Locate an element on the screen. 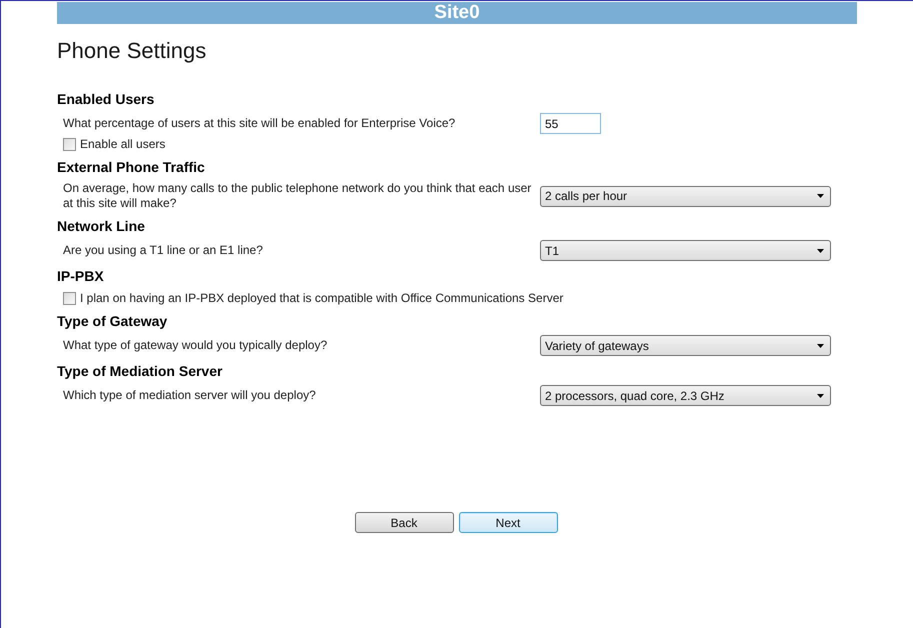 The image size is (913, 628). section-heading: IP-PBX is located at coordinates (81, 276).